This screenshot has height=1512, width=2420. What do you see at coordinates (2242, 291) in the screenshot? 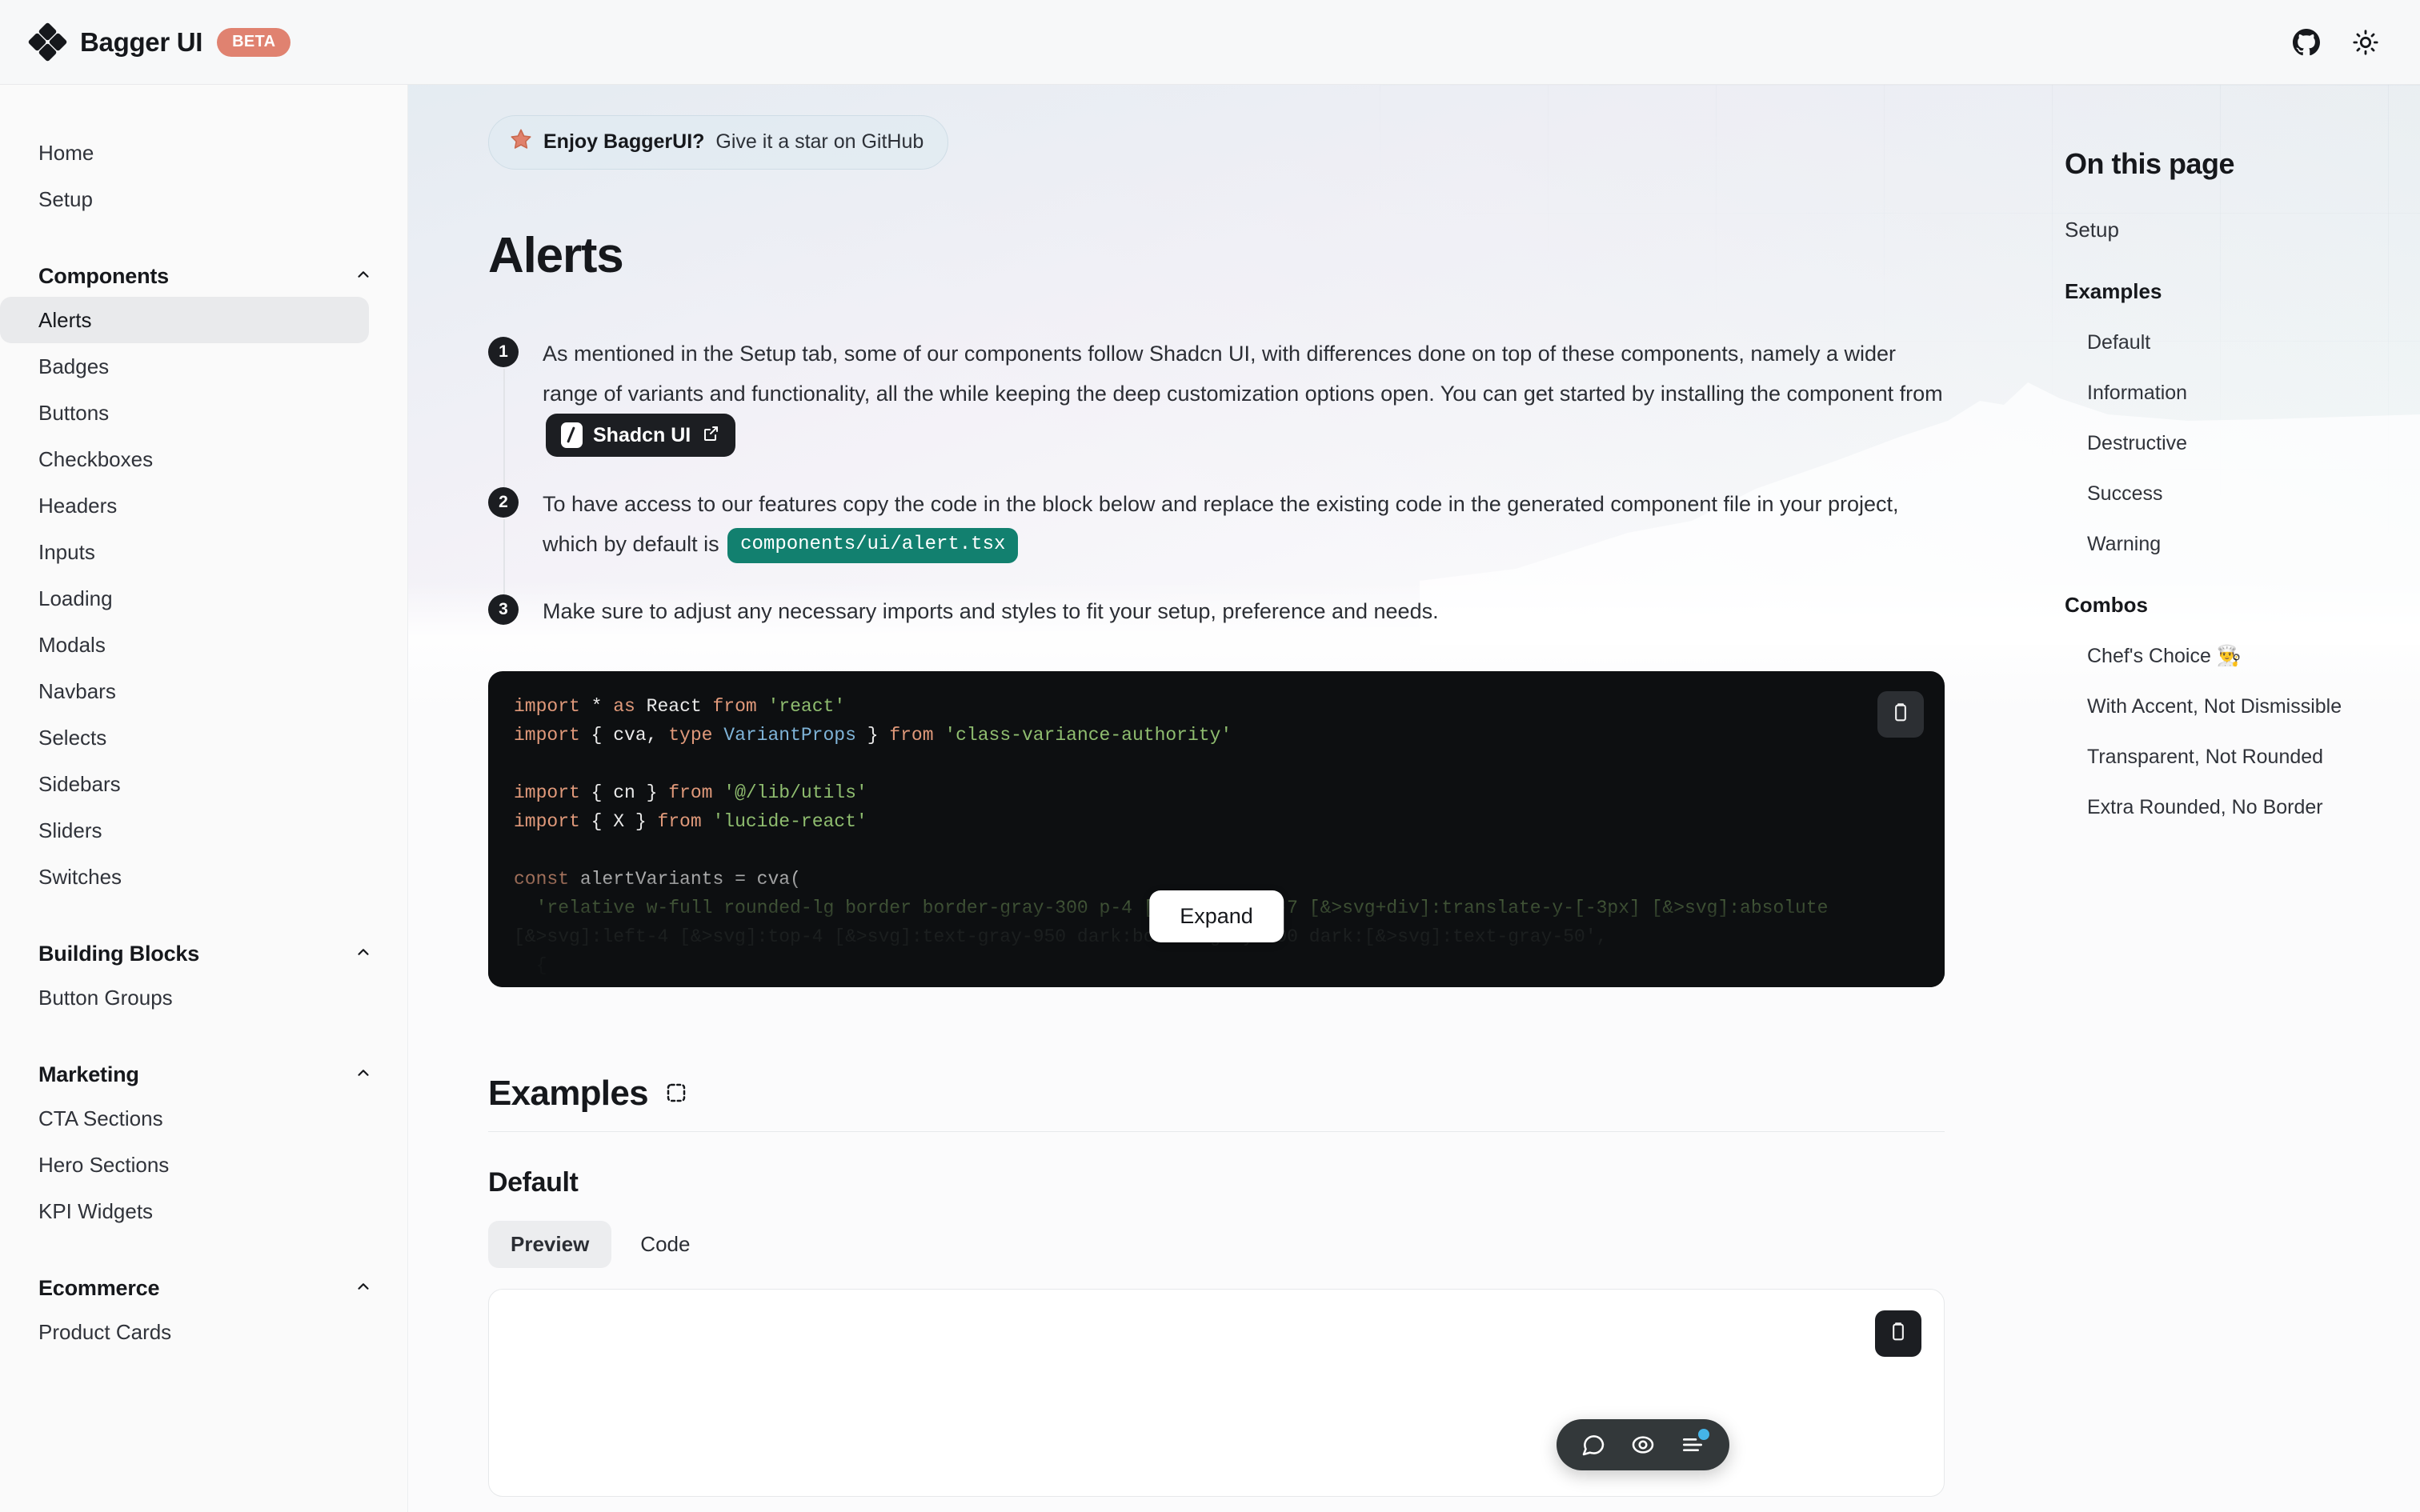
I see `toc-item-examples: Examples` at bounding box center [2242, 291].